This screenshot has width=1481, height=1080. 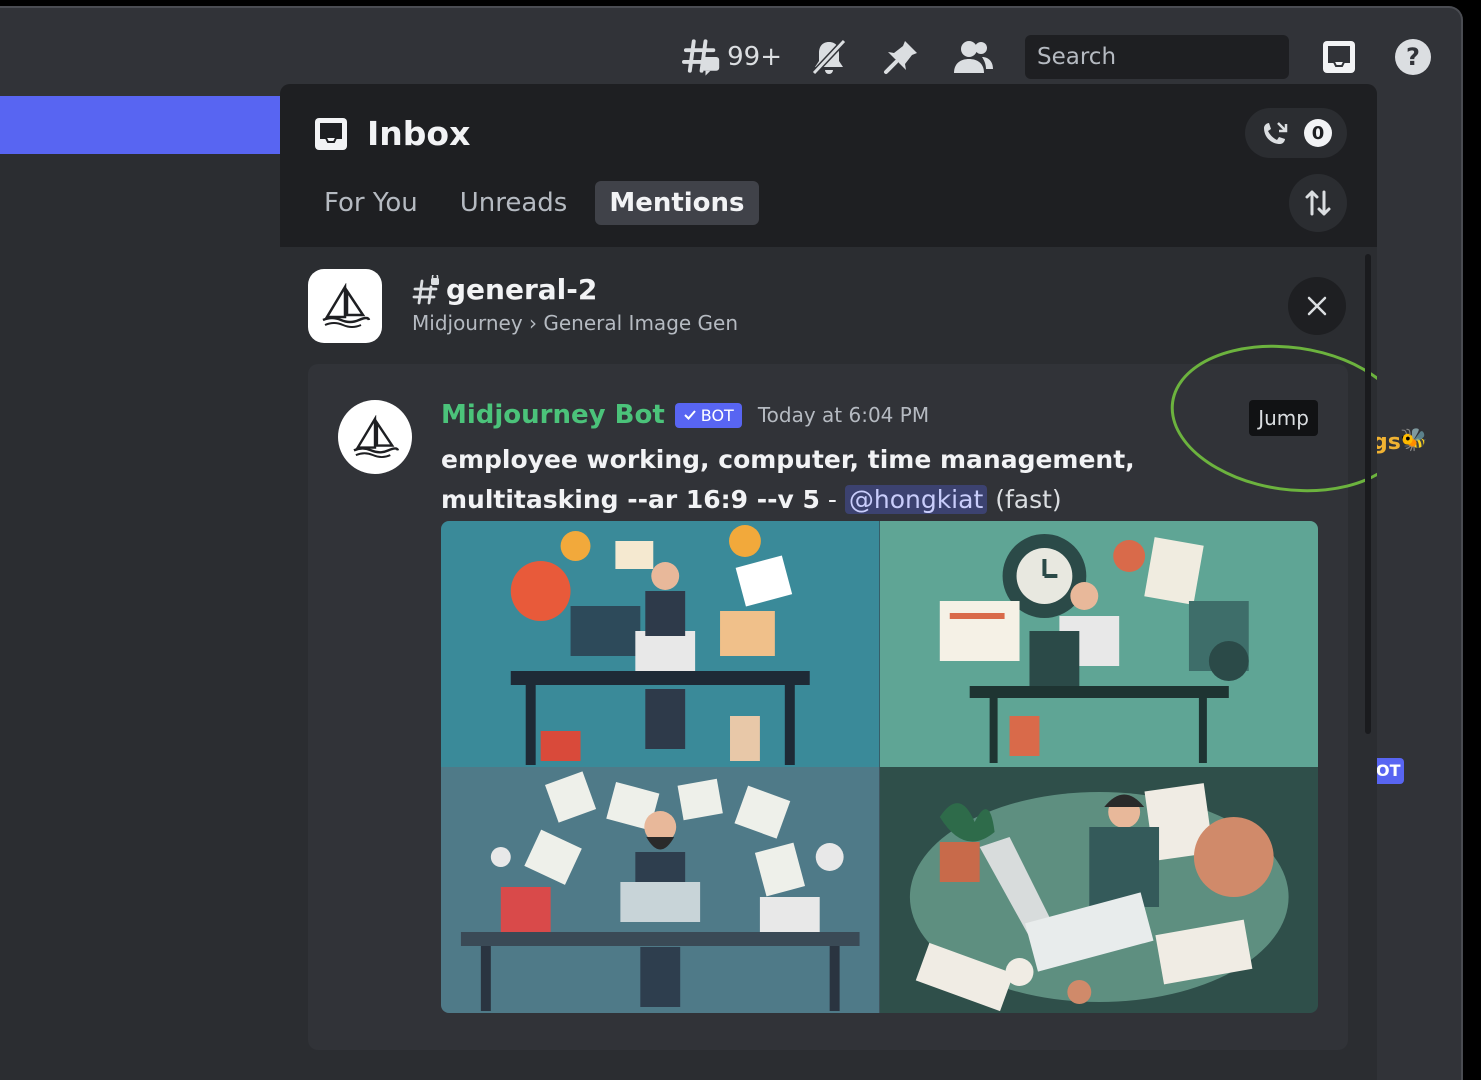 I want to click on inbox-button, so click(x=1339, y=57).